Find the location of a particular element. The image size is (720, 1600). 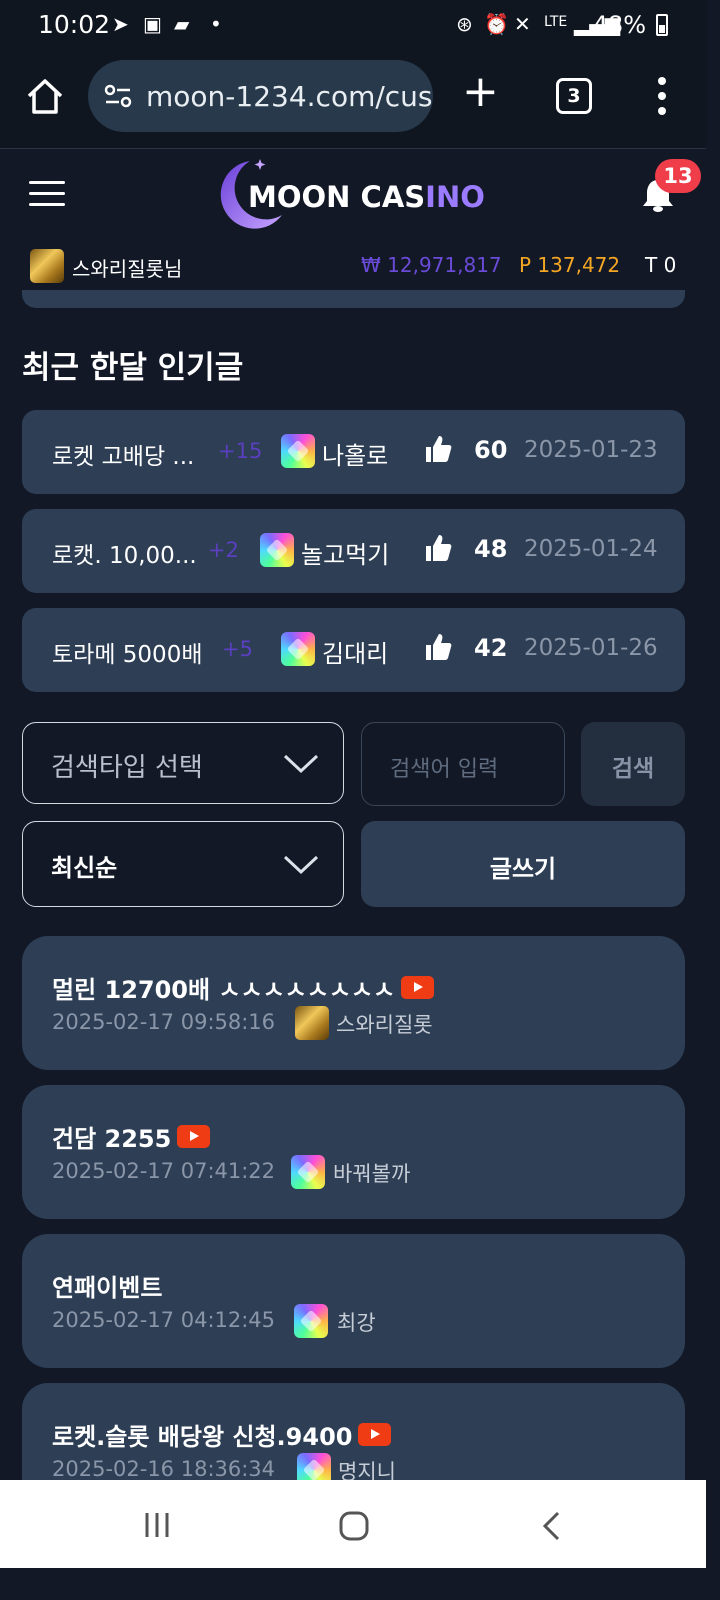

popular-post-author: 놀고먹기 is located at coordinates (345, 555).